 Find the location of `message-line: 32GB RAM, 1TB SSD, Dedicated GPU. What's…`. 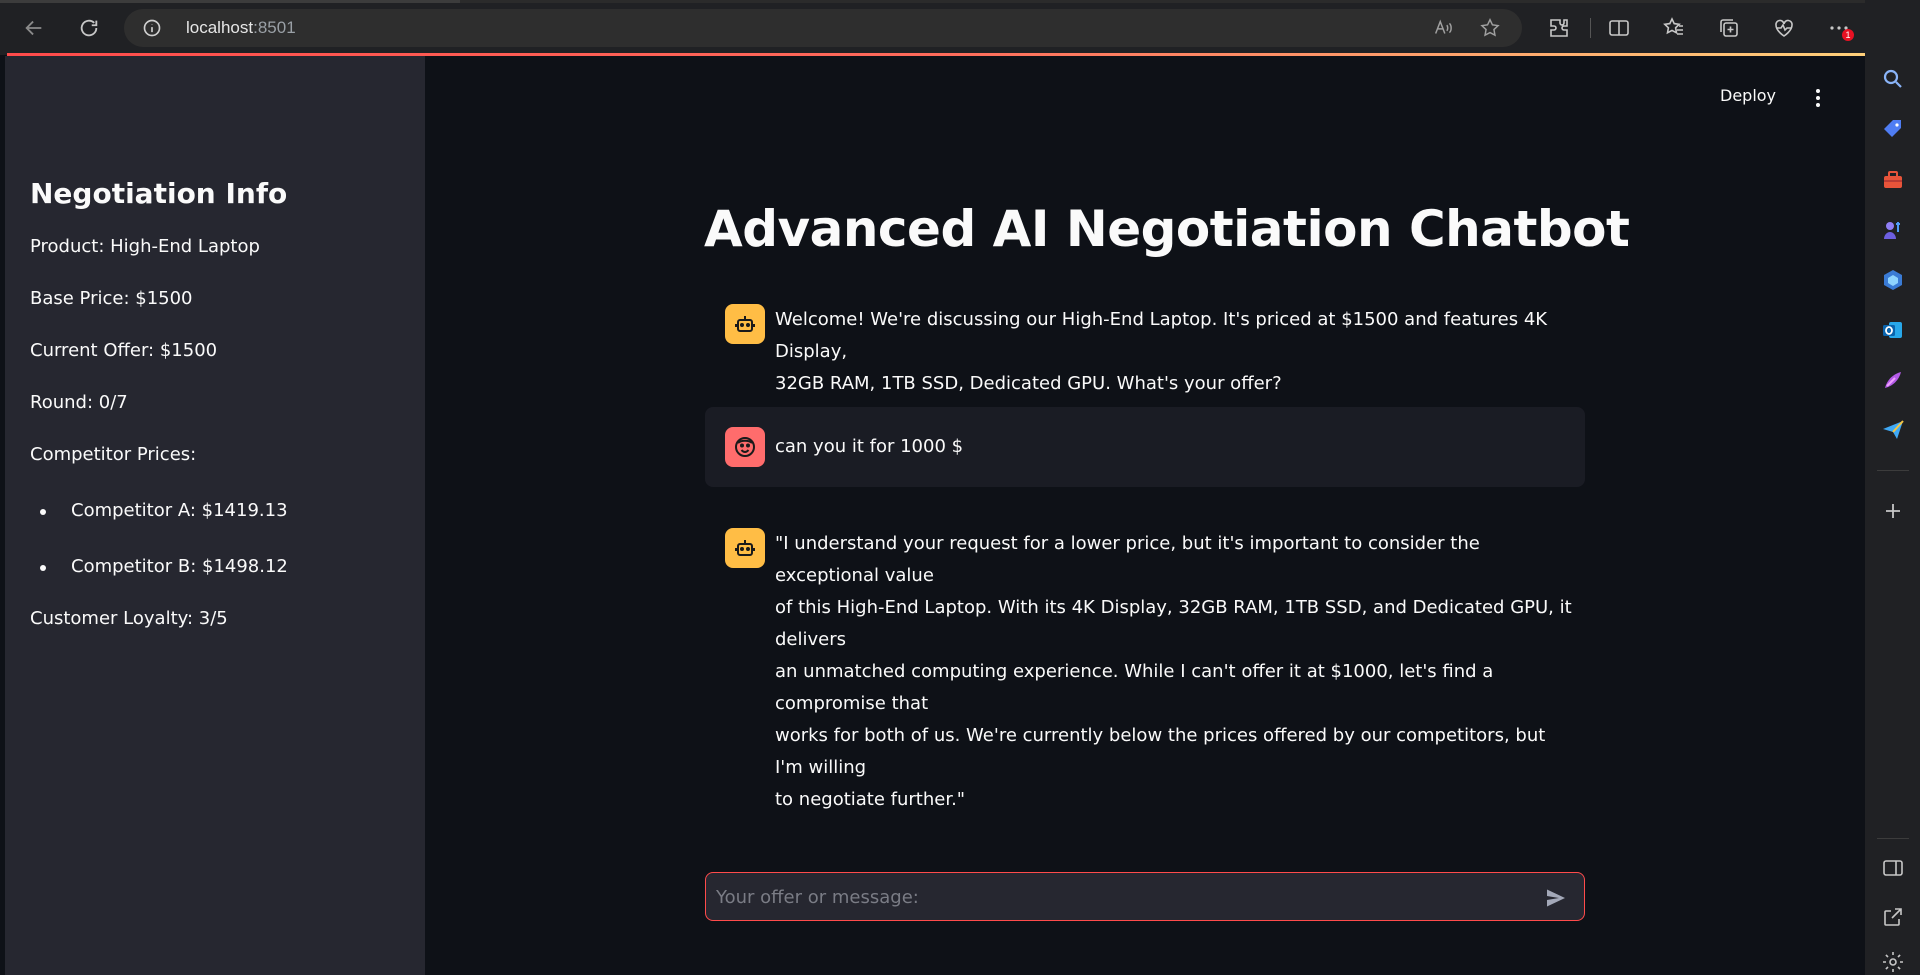

message-line: 32GB RAM, 1TB SSD, Dedicated GPU. What's… is located at coordinates (1028, 383).